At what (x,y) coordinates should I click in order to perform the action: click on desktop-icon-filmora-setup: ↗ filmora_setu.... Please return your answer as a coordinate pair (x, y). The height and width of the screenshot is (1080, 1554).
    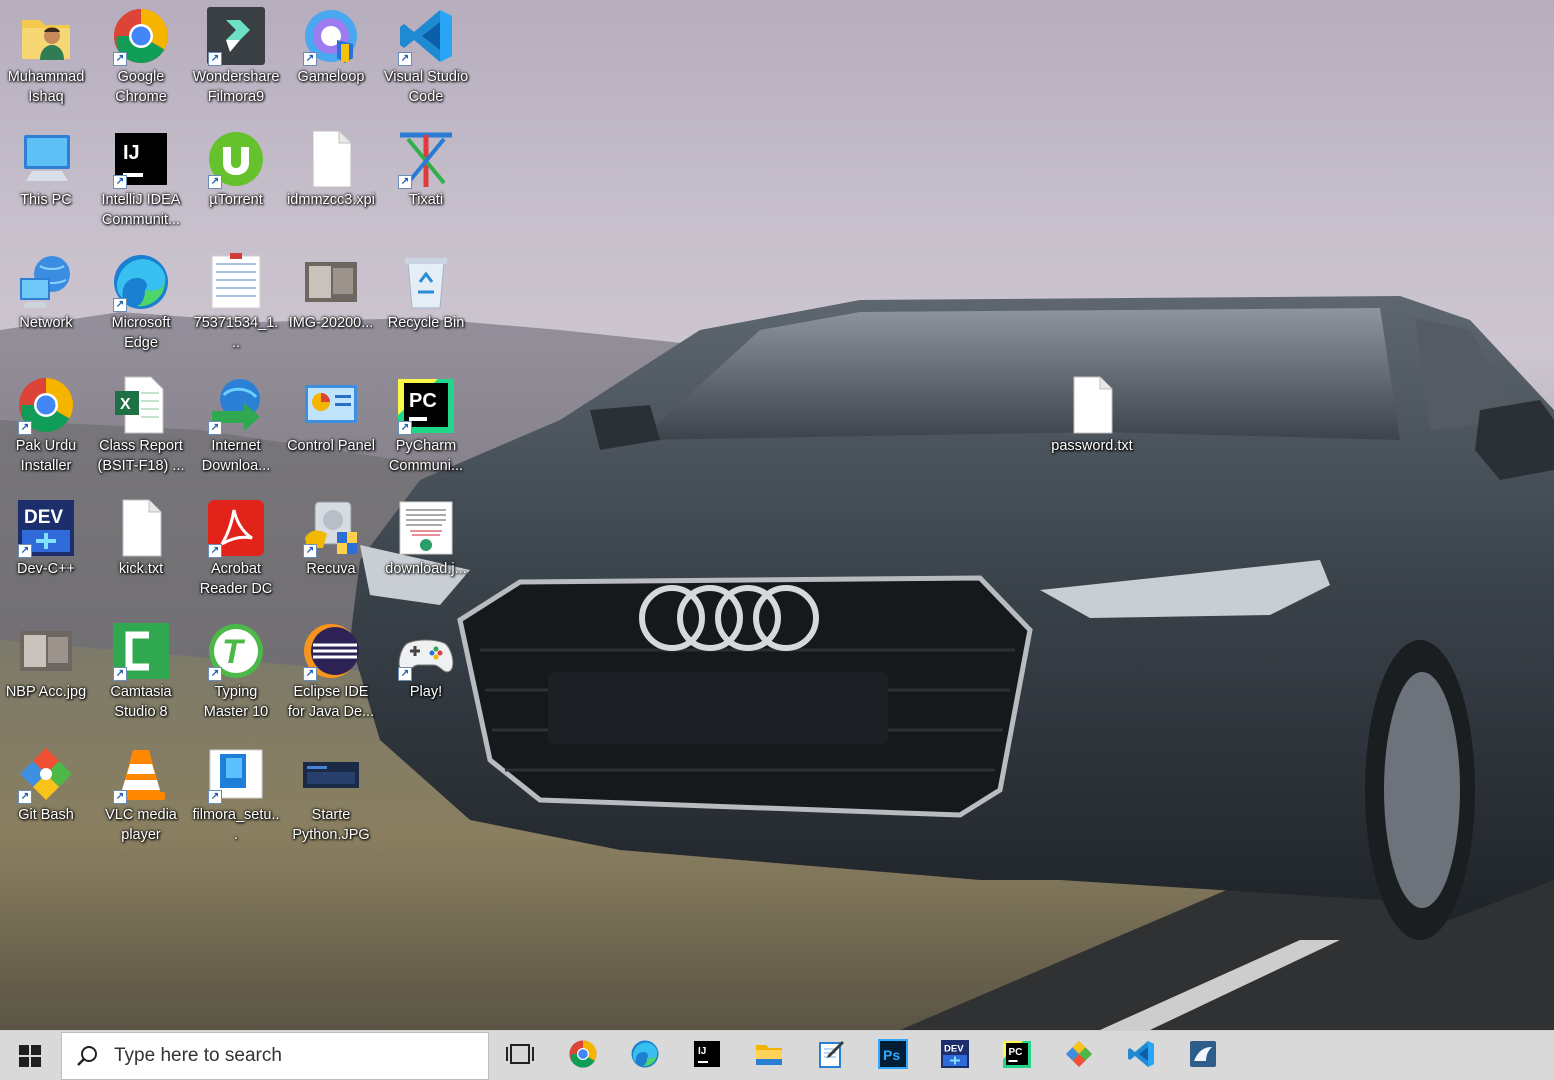
    Looking at the image, I should click on (236, 791).